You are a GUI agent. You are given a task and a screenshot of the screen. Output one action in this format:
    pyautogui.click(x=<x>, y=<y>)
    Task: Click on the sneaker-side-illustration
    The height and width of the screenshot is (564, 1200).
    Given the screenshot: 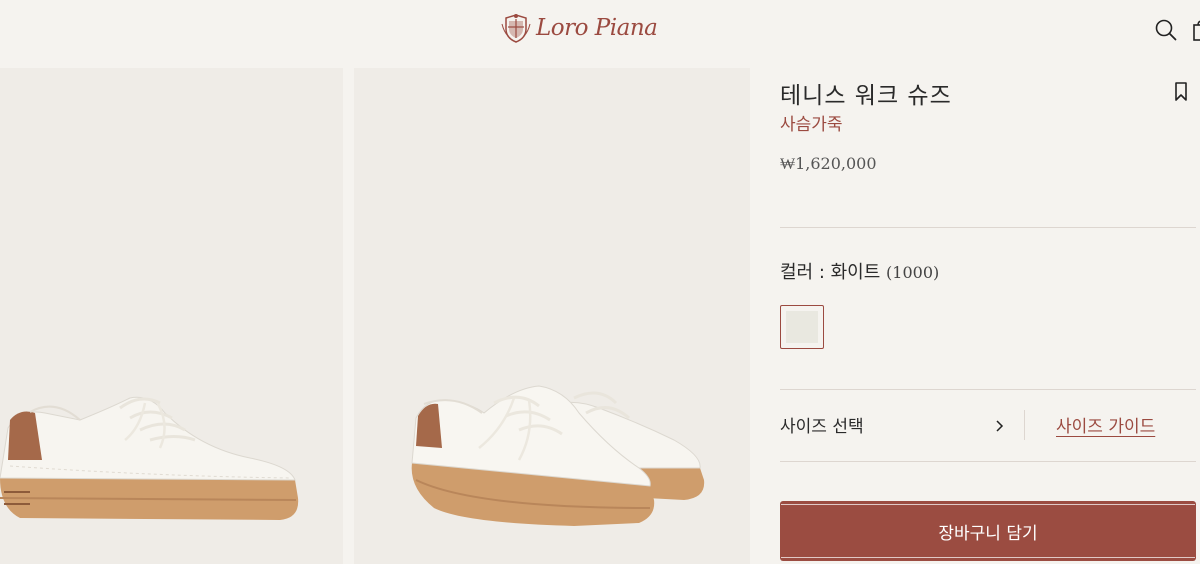 What is the action you would take?
    pyautogui.click(x=149, y=458)
    